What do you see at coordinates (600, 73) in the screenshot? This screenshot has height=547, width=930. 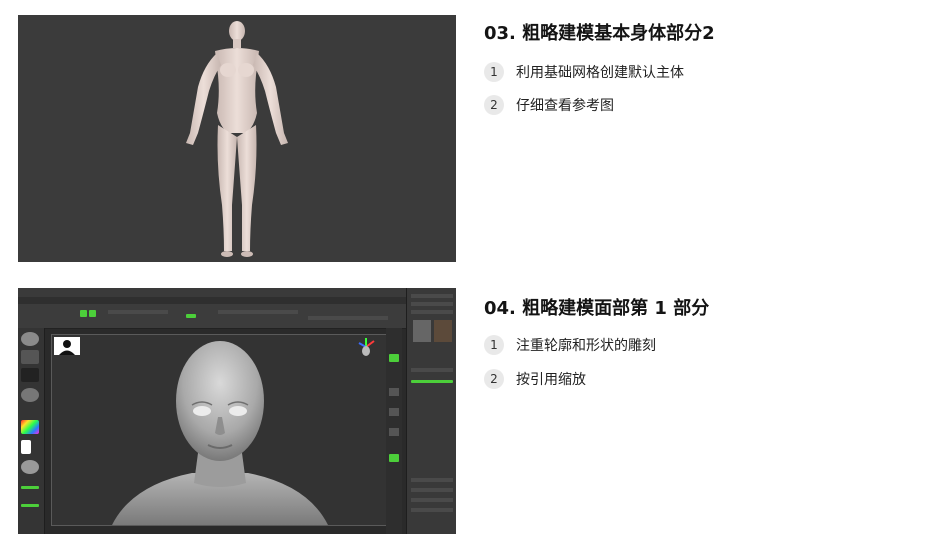 I see `step-text: 利用基础网格创建默认主体` at bounding box center [600, 73].